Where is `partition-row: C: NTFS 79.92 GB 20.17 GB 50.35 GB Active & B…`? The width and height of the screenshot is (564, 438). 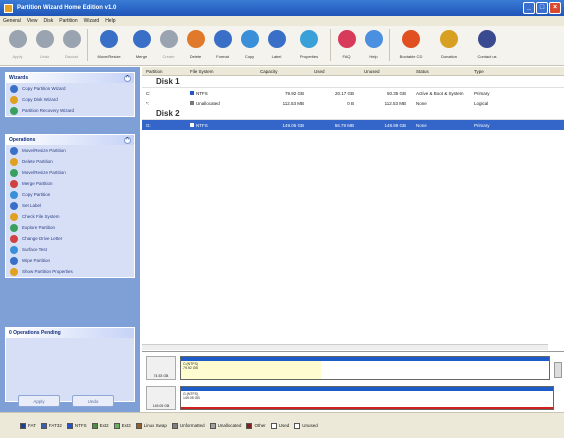
partition-row: C: NTFS 79.92 GB 20.17 GB 50.35 GB Active & B… is located at coordinates (353, 93).